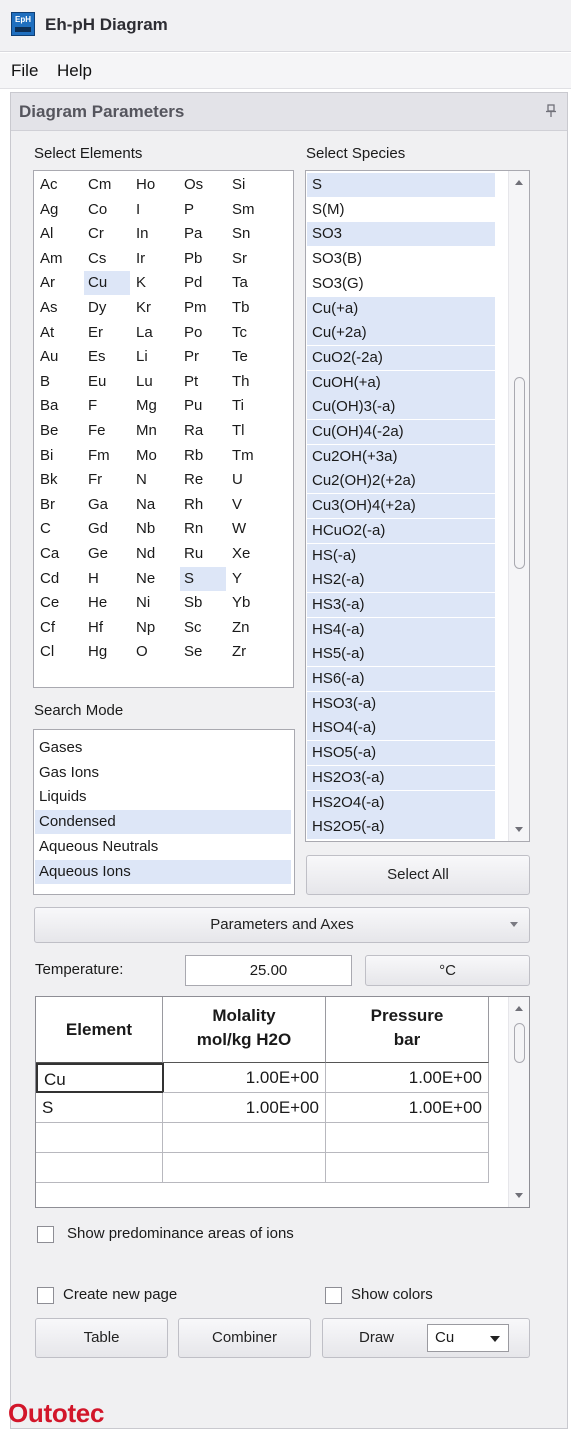 The width and height of the screenshot is (571, 1439). I want to click on element-tm: Tm, so click(251, 456).